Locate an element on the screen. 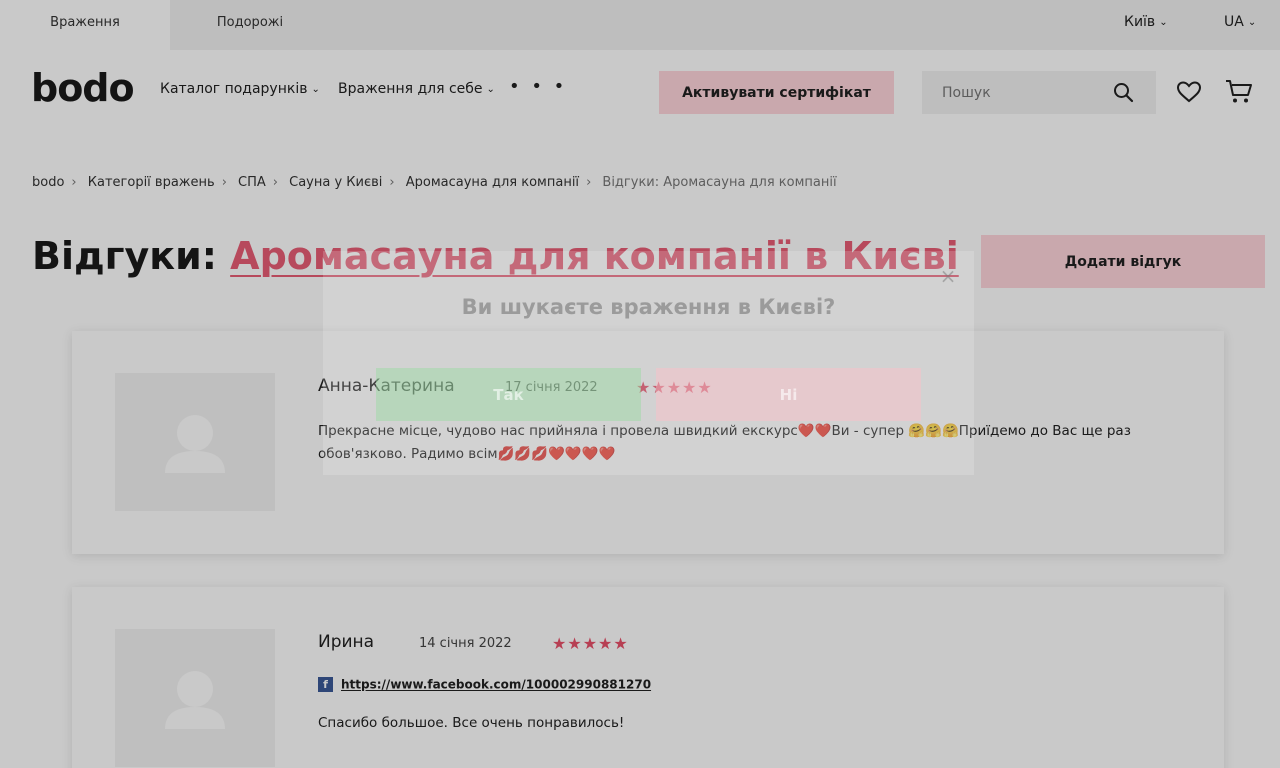 Image resolution: width=1280 pixels, height=768 pixels. modal-title: Ви шукаєте враження в Києві? is located at coordinates (648, 307).